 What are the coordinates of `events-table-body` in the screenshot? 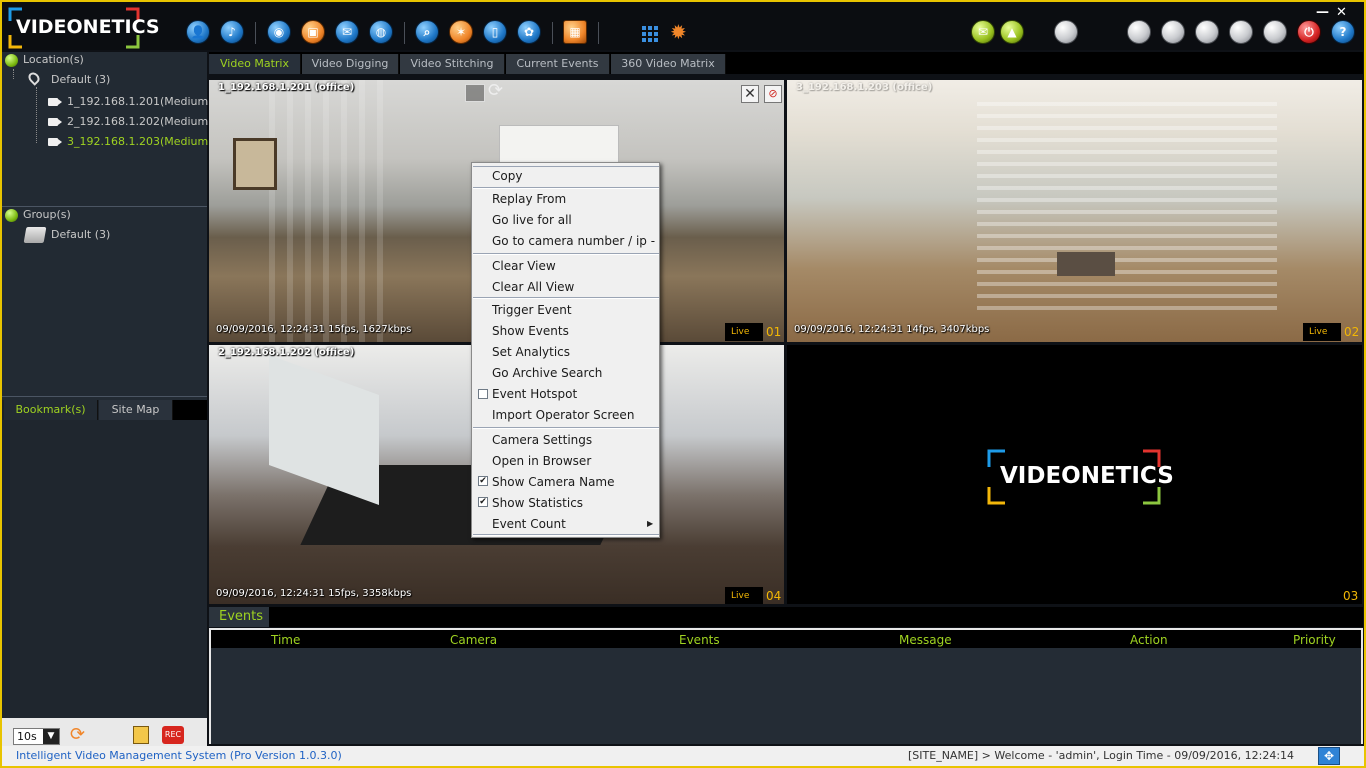 It's located at (786, 696).